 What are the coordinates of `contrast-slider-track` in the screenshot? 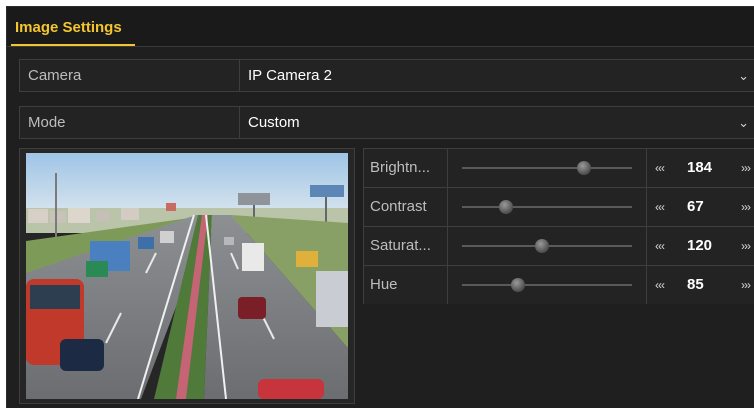 It's located at (547, 207).